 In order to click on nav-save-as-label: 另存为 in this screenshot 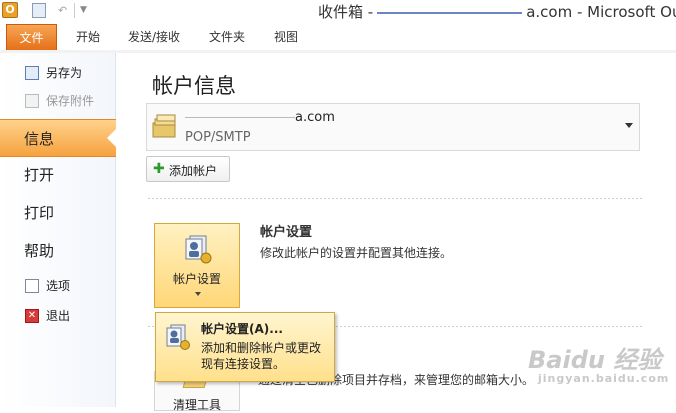, I will do `click(64, 73)`.